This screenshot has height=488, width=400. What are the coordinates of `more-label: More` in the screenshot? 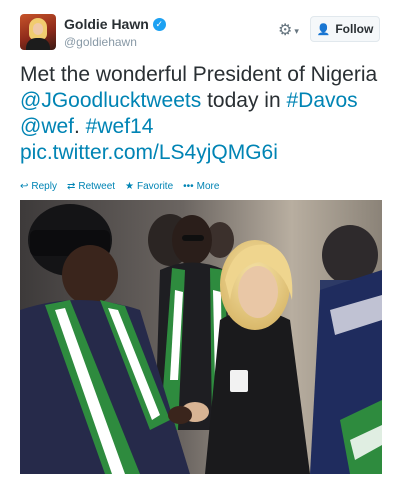 It's located at (208, 186).